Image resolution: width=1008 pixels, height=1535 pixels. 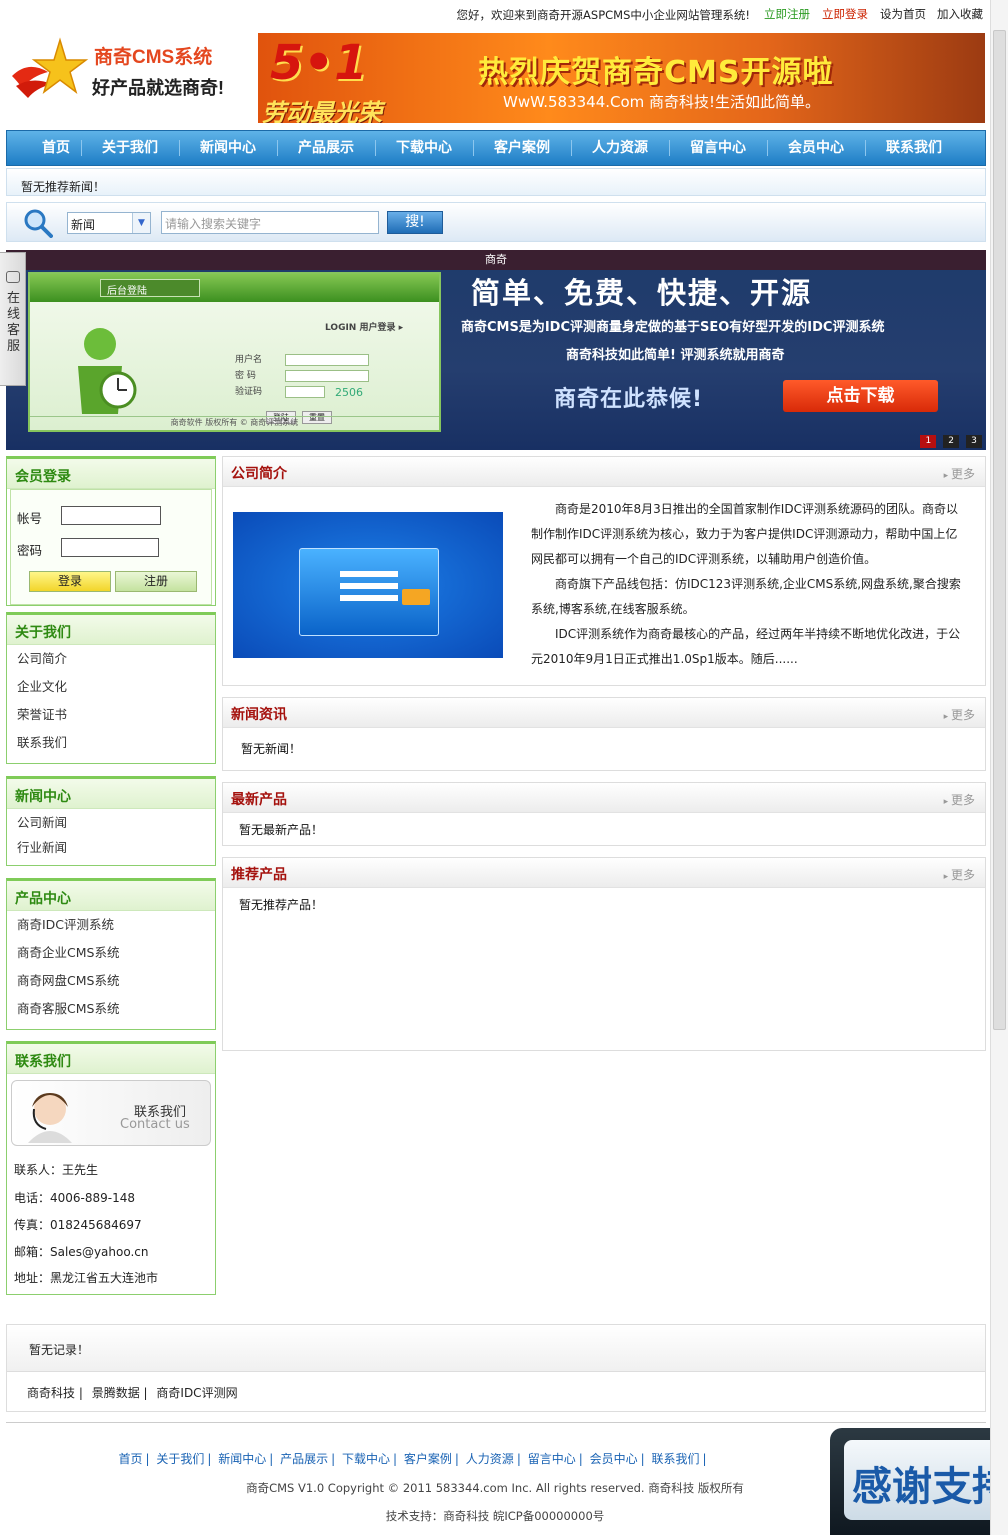 I want to click on nav-item-download: 下载中心, so click(x=424, y=148).